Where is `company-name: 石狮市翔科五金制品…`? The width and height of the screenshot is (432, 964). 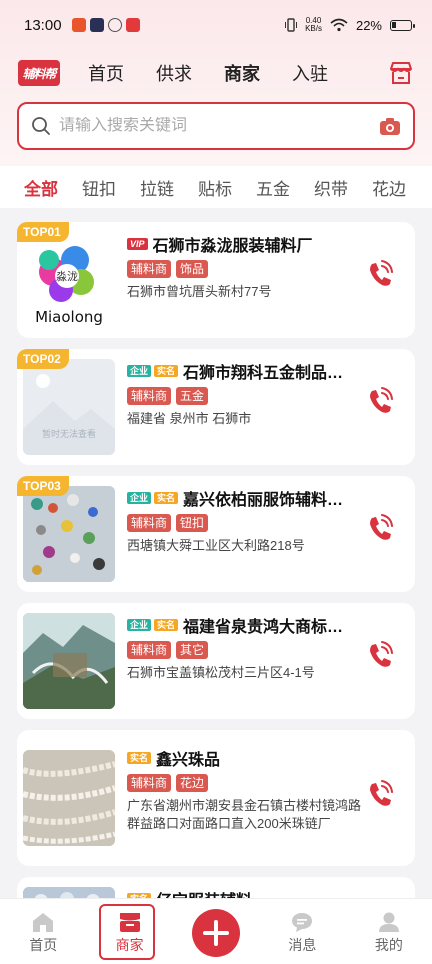 company-name: 石狮市翔科五金制品… is located at coordinates (263, 373).